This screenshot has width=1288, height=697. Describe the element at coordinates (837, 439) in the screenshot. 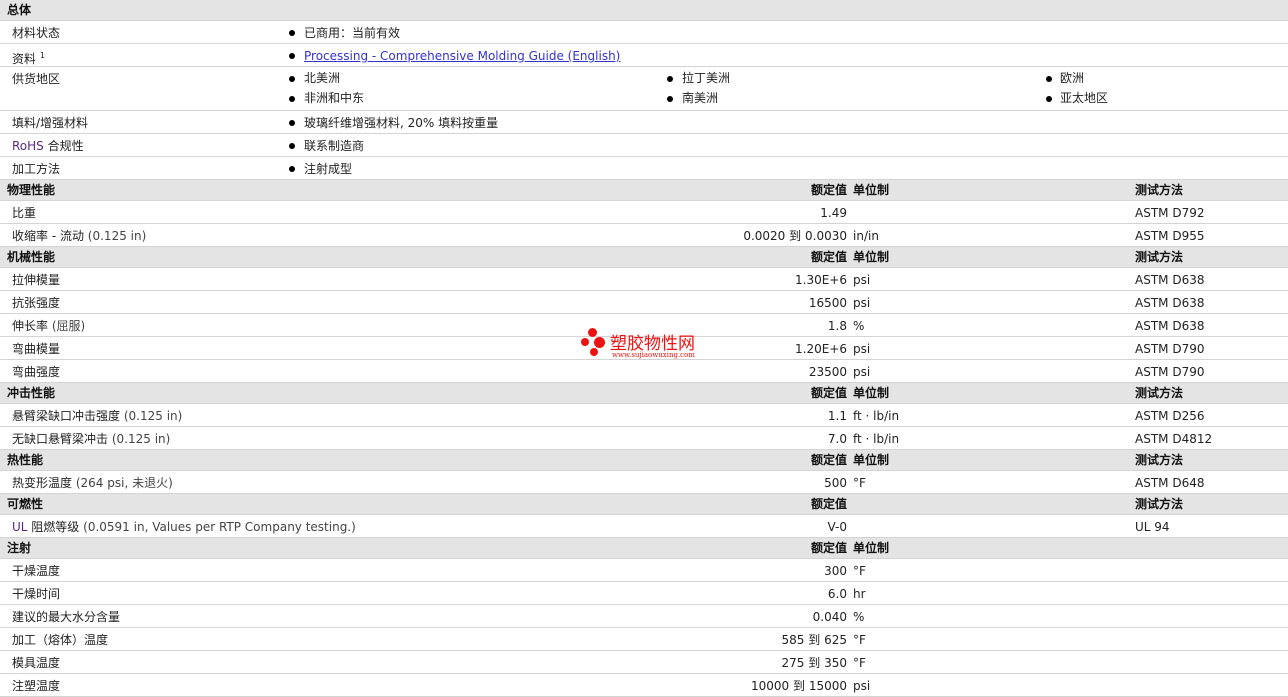

I see `property-value: 7.0` at that location.